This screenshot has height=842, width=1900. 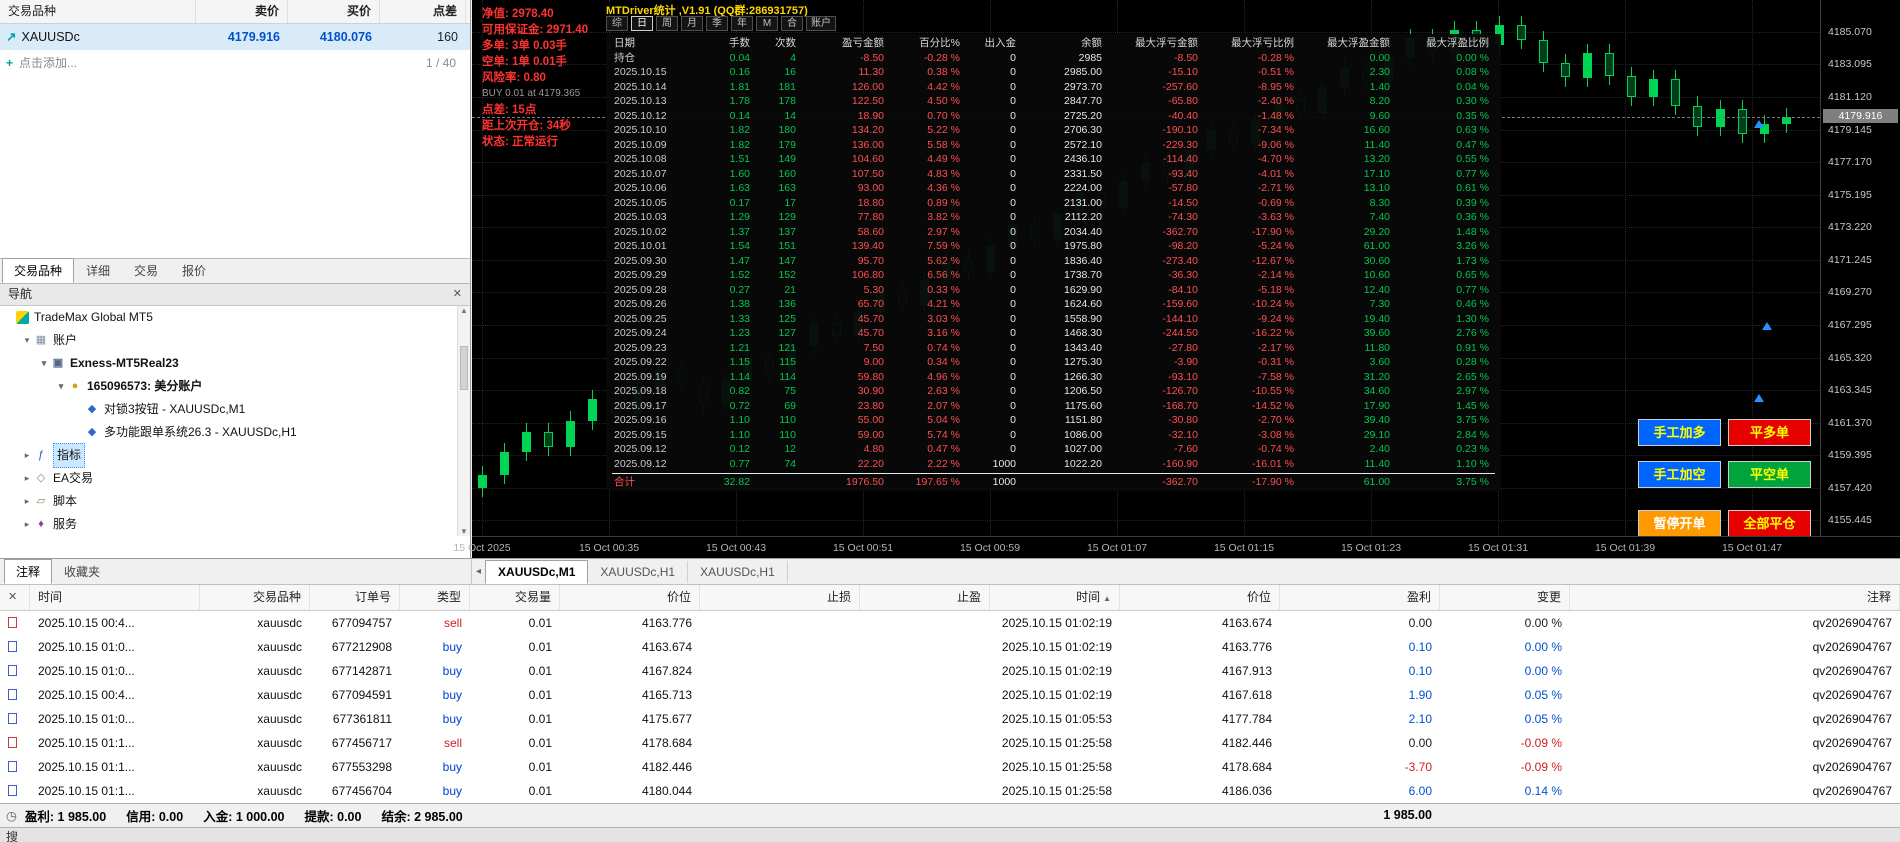 I want to click on price-scale-label: 4163.345, so click(x=1850, y=390).